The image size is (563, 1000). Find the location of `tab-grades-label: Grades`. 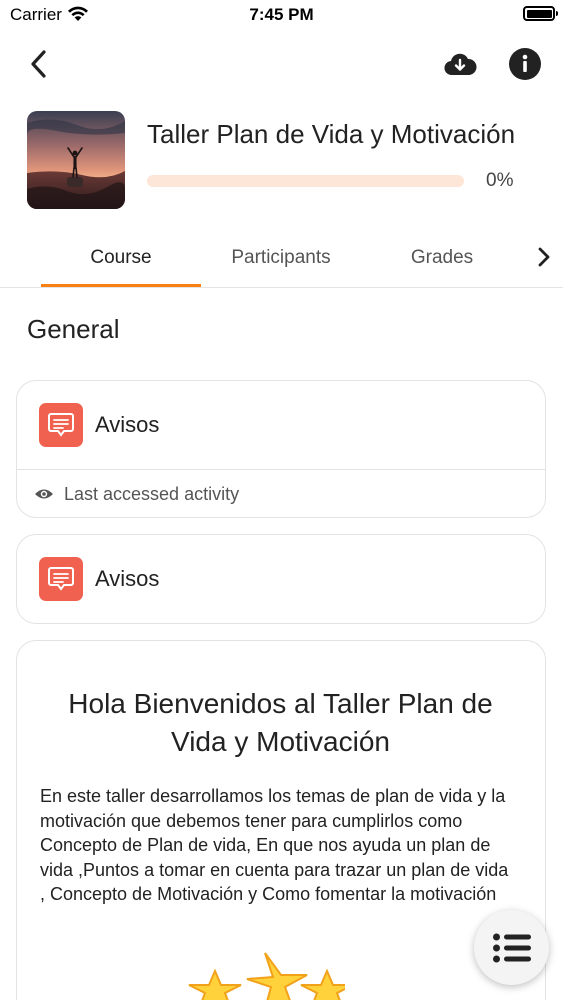

tab-grades-label: Grades is located at coordinates (442, 257).